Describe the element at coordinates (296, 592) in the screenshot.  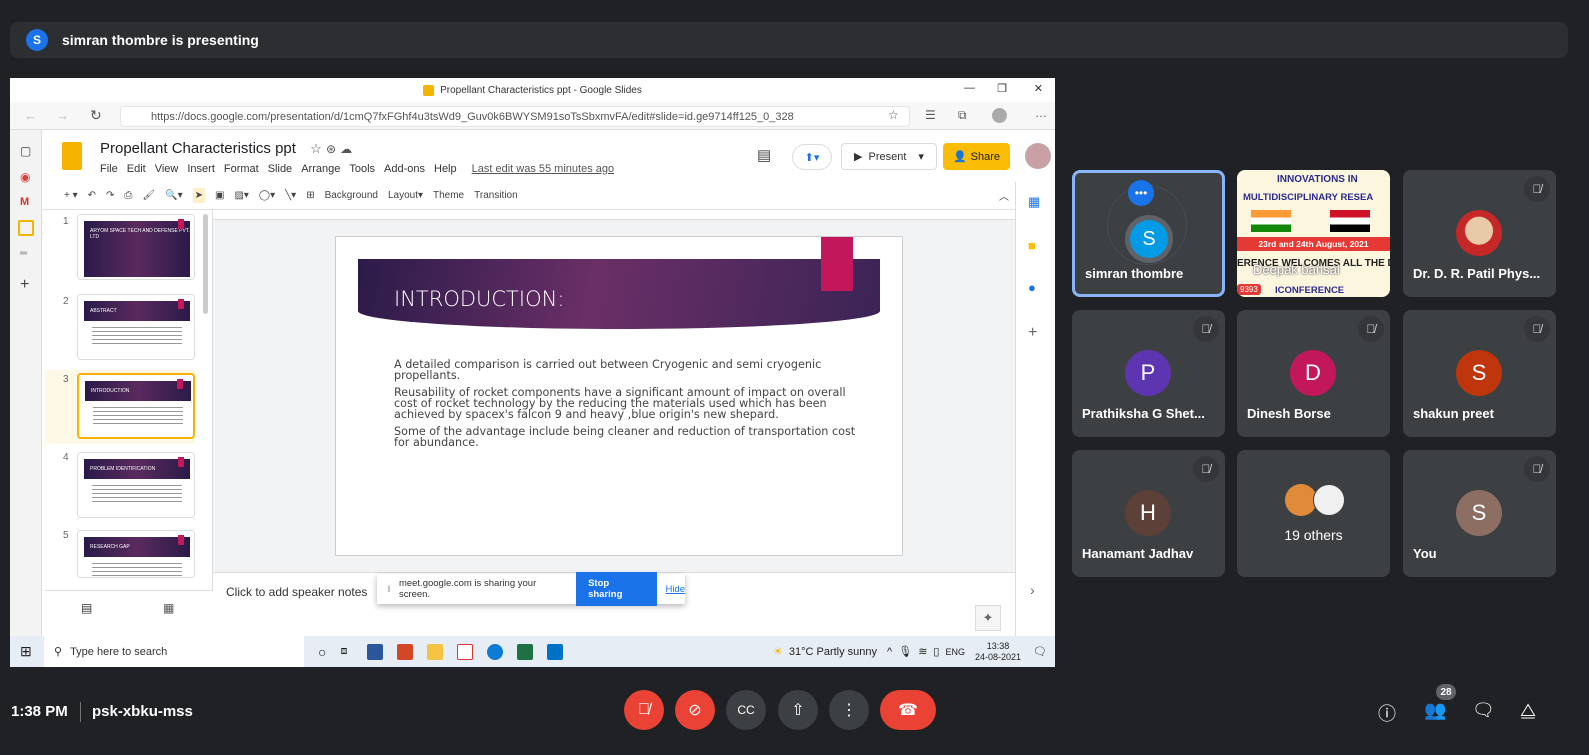
I see `speaker-notes-placeholder: Click to add speaker notes` at that location.